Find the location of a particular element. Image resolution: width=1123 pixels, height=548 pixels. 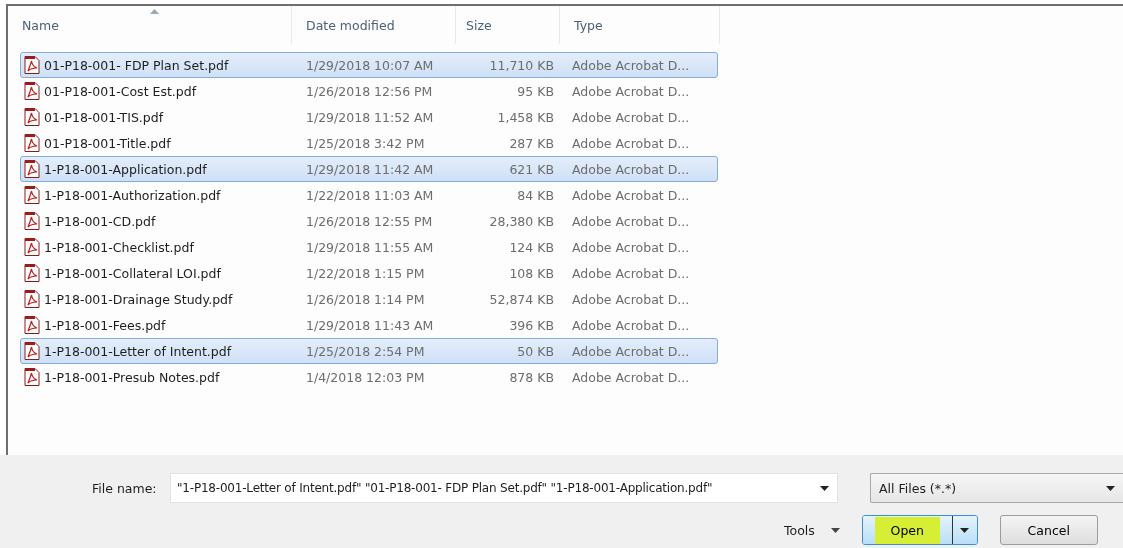

date-modified: 1/29/2018 11:52 AM is located at coordinates (370, 117).